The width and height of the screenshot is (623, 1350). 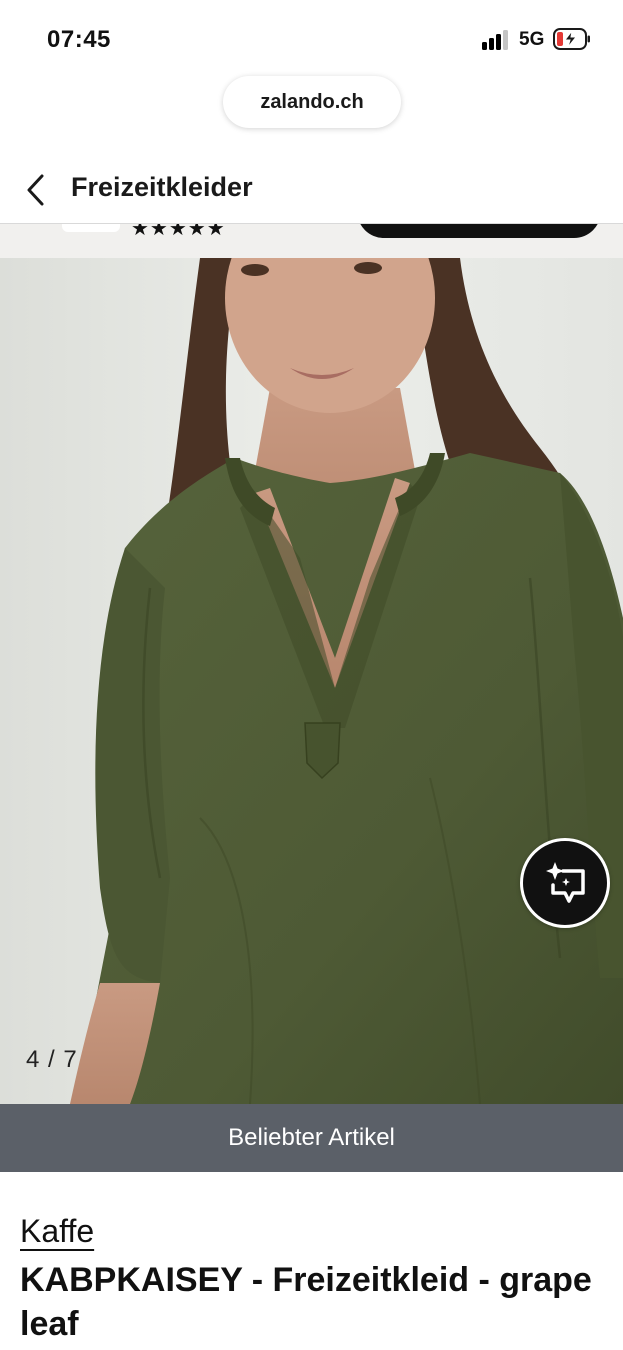 I want to click on image-counter: 4 / 7, so click(x=52, y=1059).